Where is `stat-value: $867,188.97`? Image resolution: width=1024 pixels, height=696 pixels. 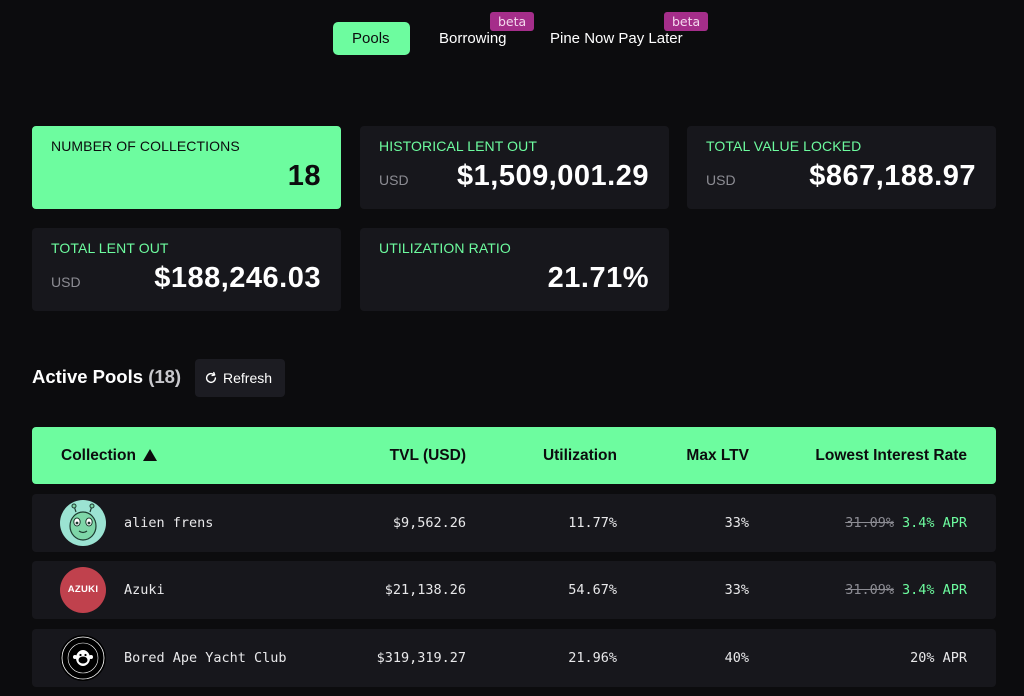 stat-value: $867,188.97 is located at coordinates (892, 176).